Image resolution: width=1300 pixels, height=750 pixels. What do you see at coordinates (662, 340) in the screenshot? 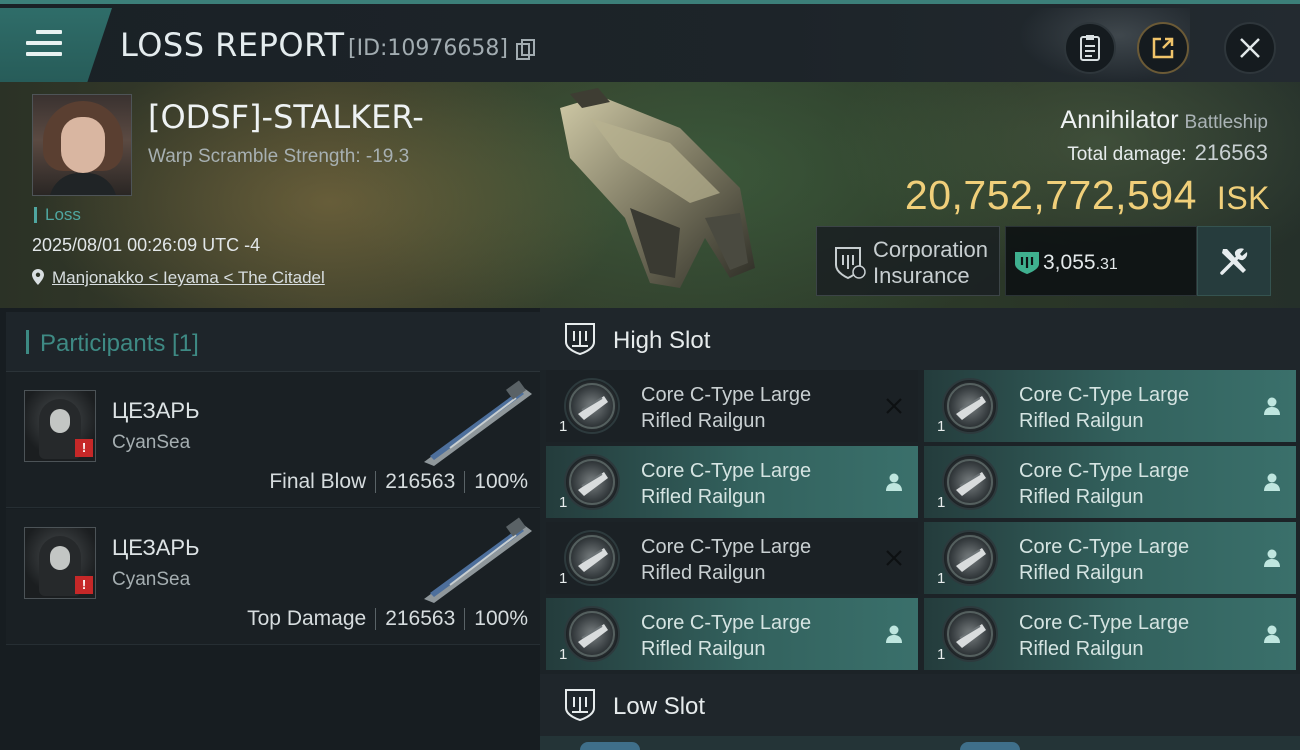
I see `high-slot-label: High Slot` at bounding box center [662, 340].